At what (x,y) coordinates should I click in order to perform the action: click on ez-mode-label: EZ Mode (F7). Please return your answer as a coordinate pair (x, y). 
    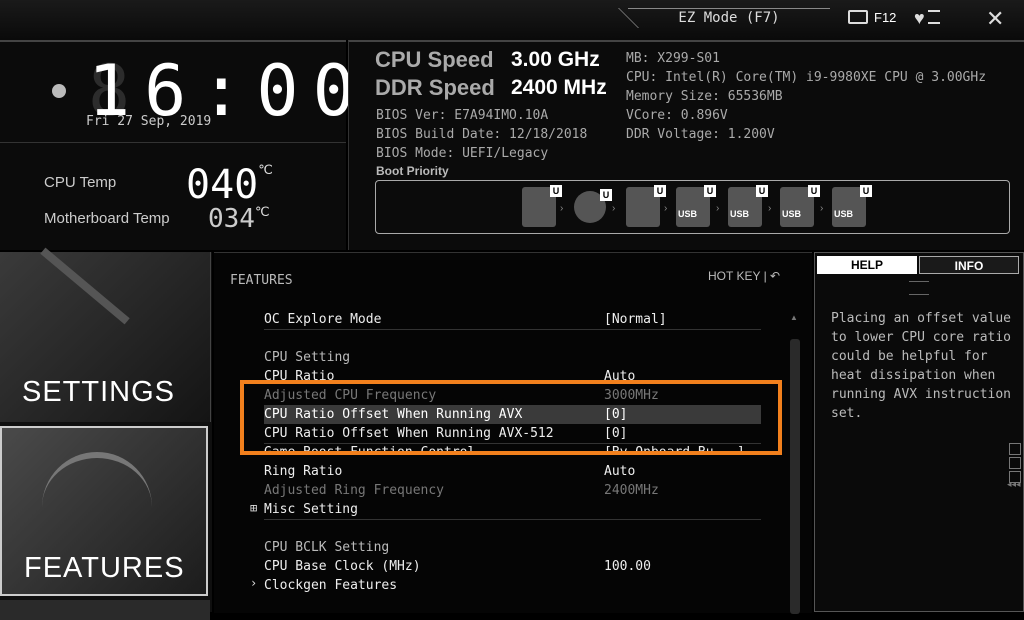
    Looking at the image, I should click on (729, 18).